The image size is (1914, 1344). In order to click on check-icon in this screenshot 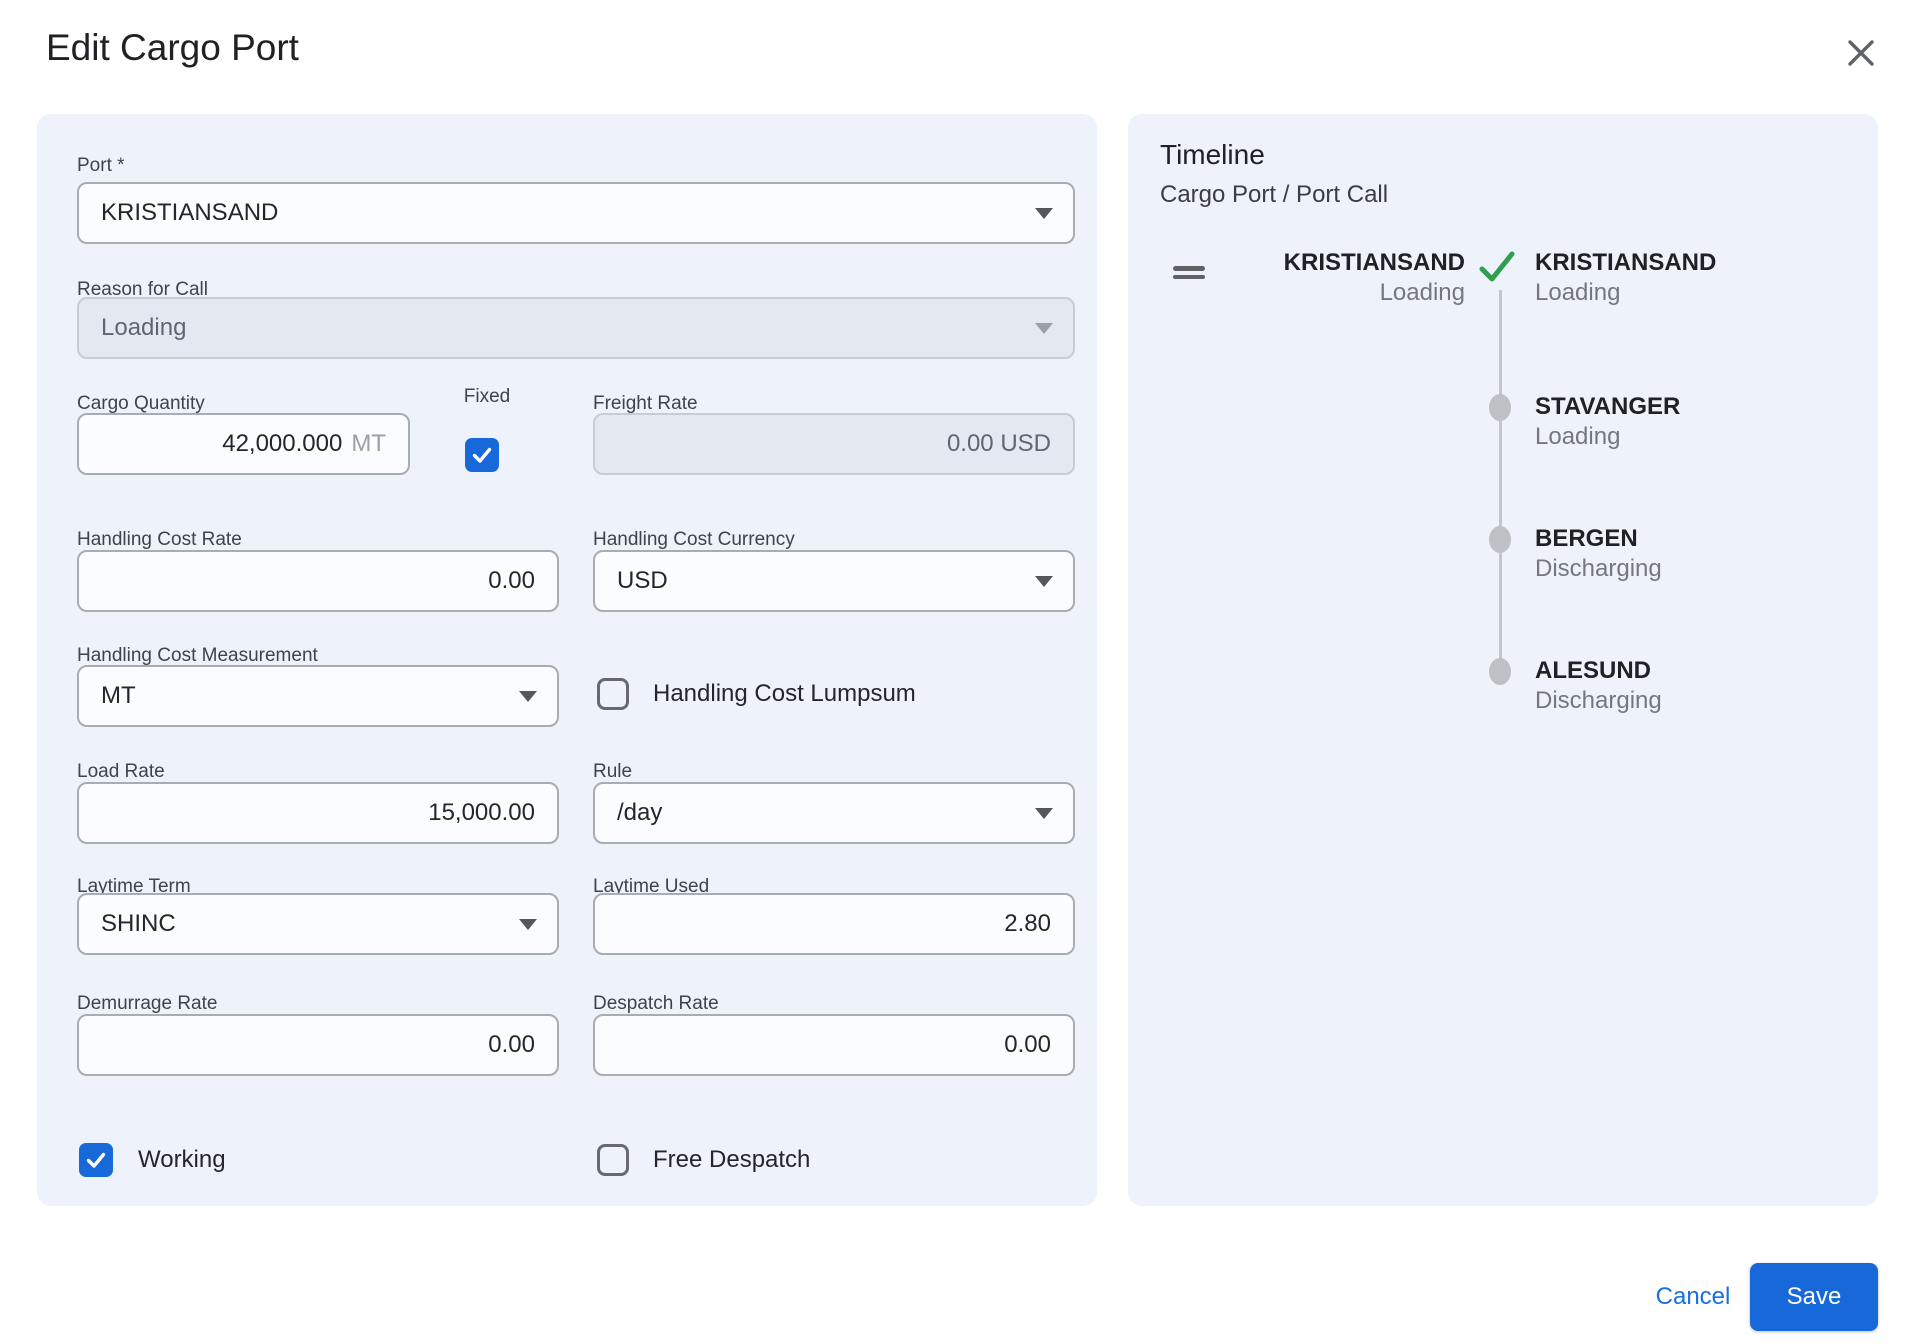, I will do `click(1497, 266)`.